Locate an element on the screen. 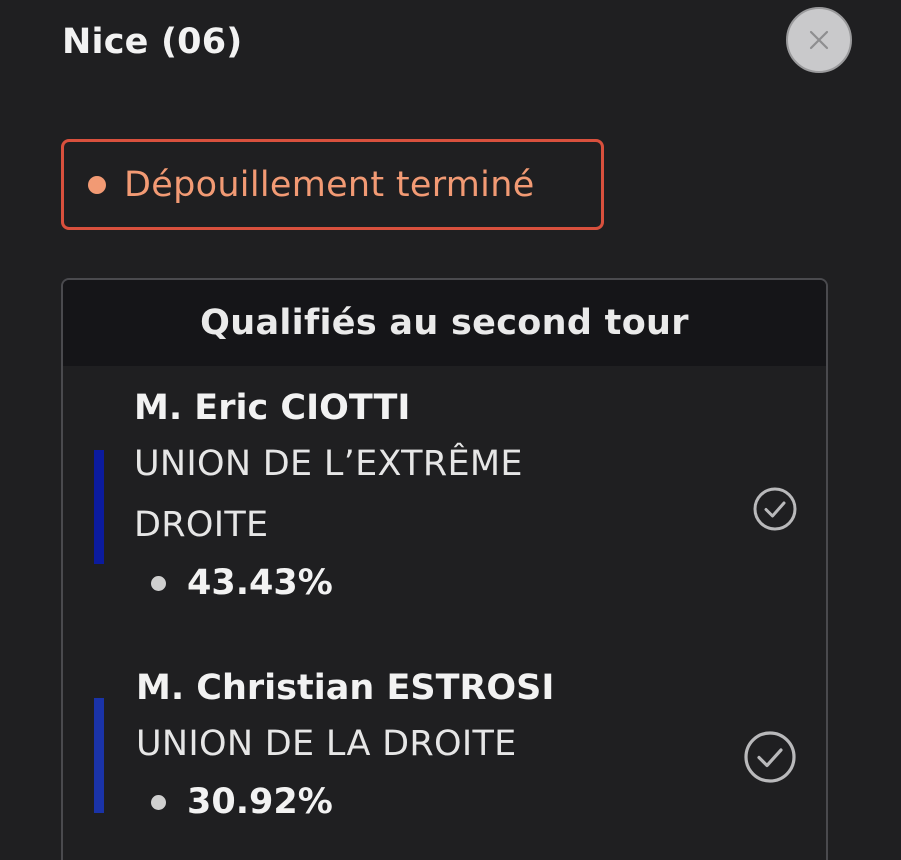  status-dot is located at coordinates (97, 184).